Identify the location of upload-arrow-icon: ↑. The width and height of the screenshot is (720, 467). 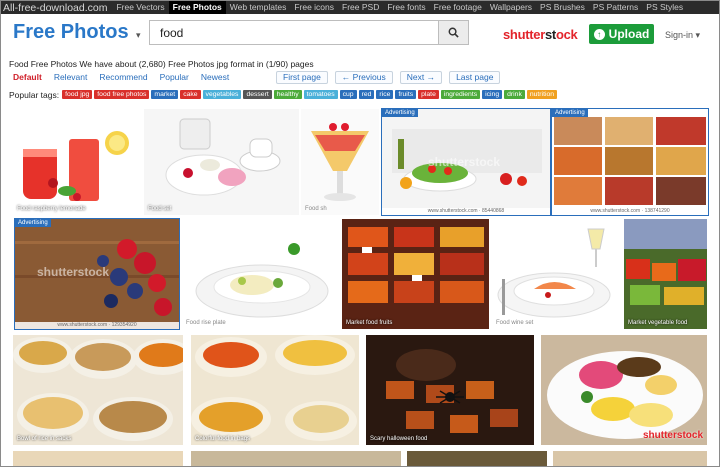
(599, 34).